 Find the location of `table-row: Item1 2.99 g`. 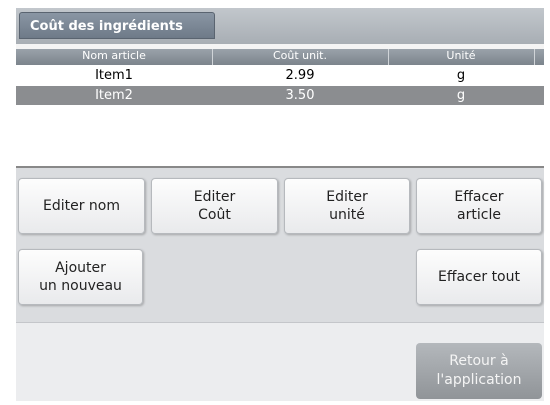

table-row: Item1 2.99 g is located at coordinates (280, 75).